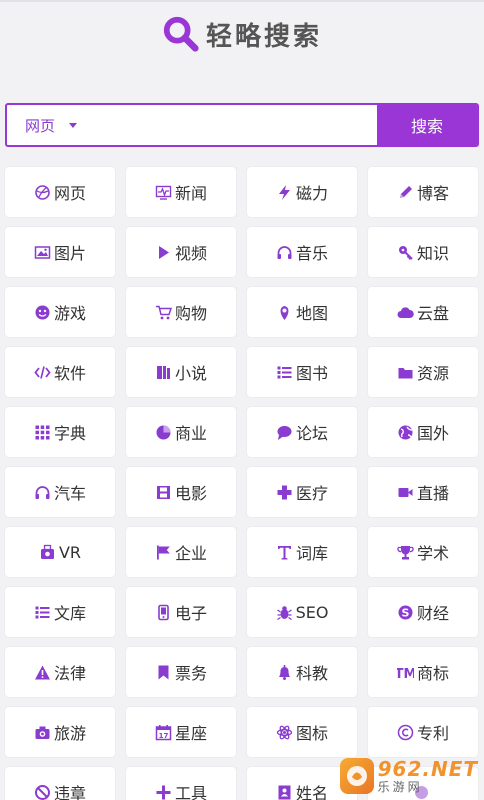  Describe the element at coordinates (40, 125) in the screenshot. I see `engine-select-label: 网页` at that location.